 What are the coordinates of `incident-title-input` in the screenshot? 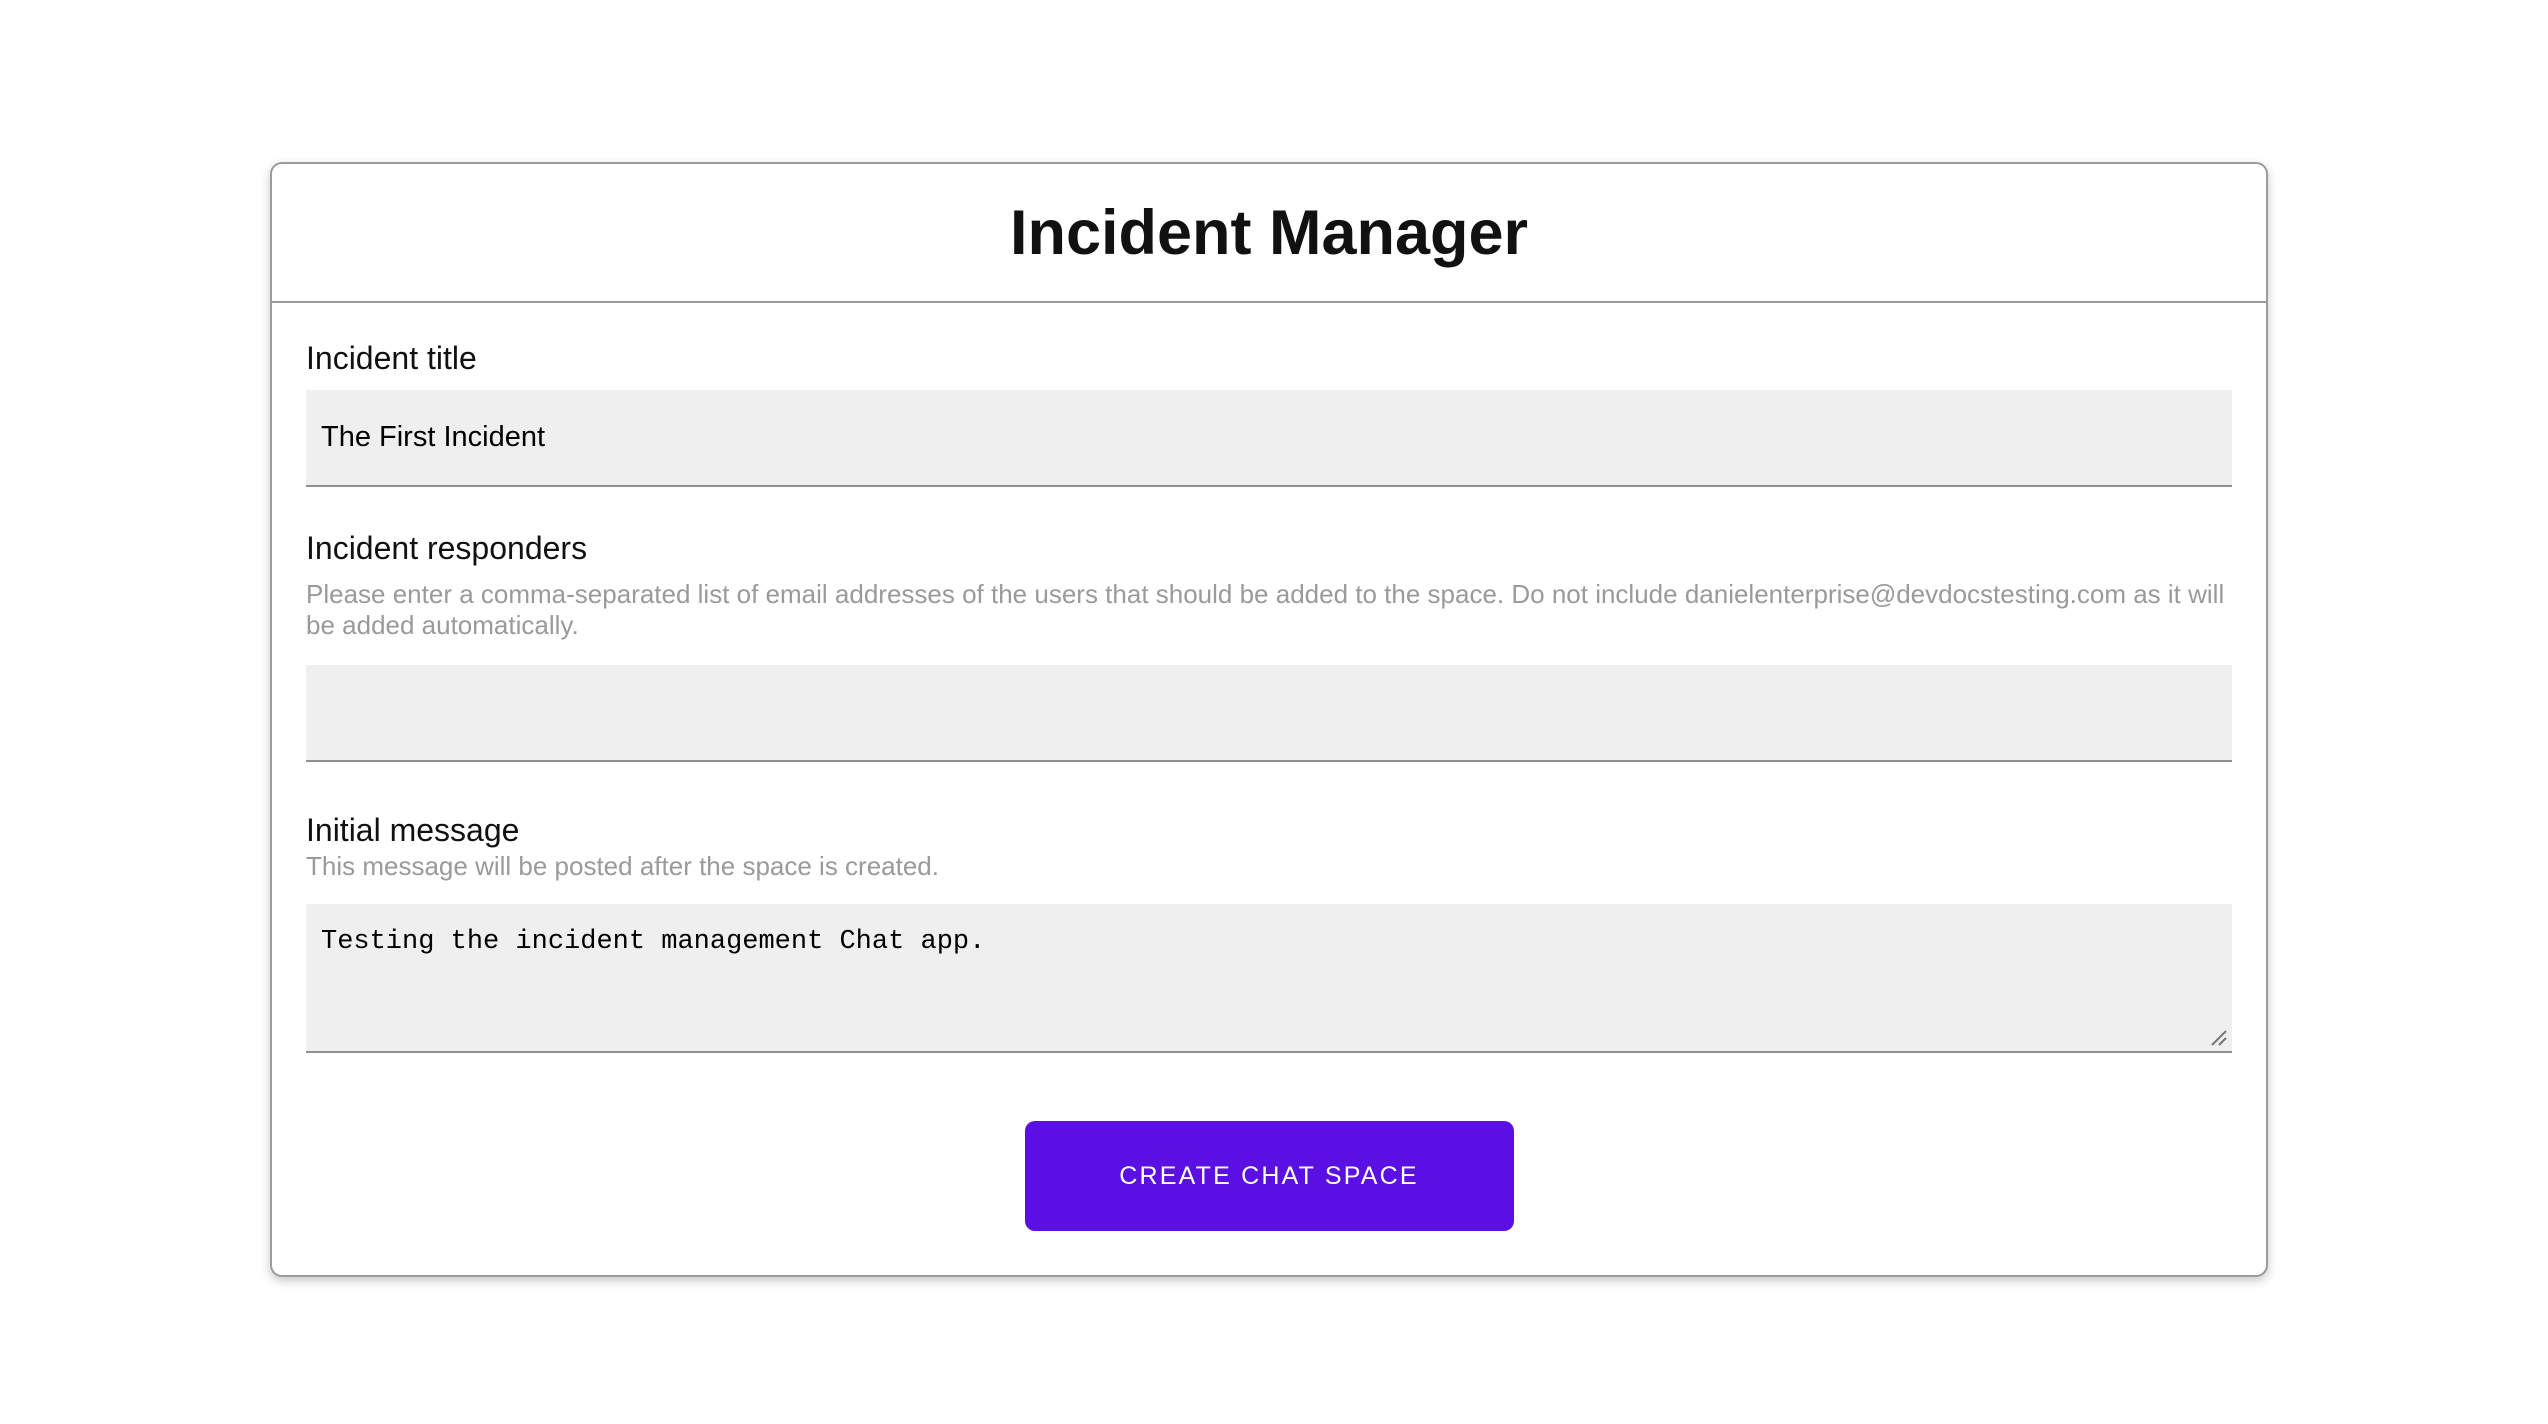 It's located at (1269, 438).